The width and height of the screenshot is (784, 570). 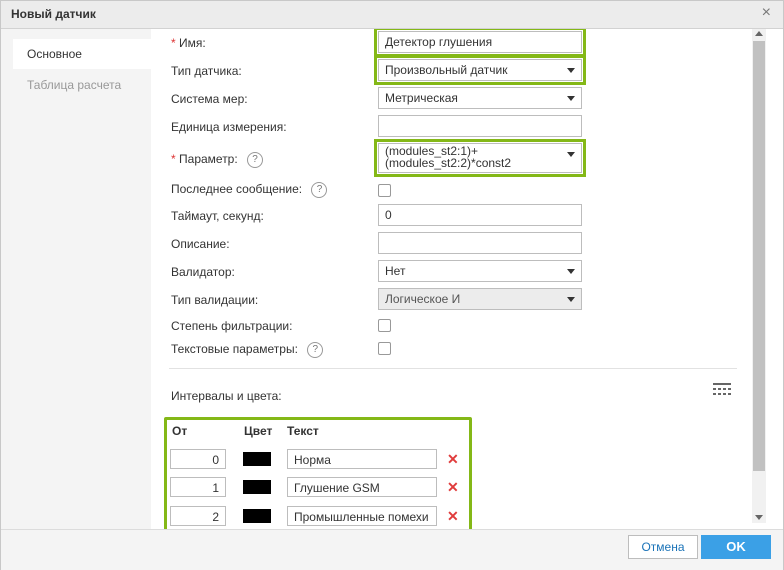 What do you see at coordinates (722, 389) in the screenshot?
I see `table-grid-icon` at bounding box center [722, 389].